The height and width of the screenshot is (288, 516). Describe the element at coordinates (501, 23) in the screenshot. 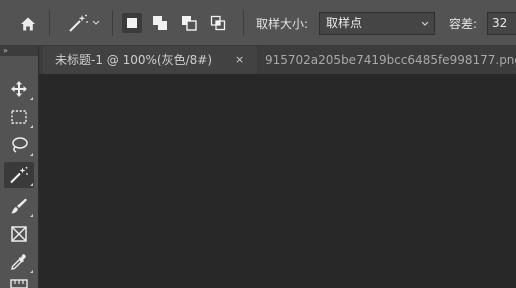

I see `tolerance-input: 32` at that location.